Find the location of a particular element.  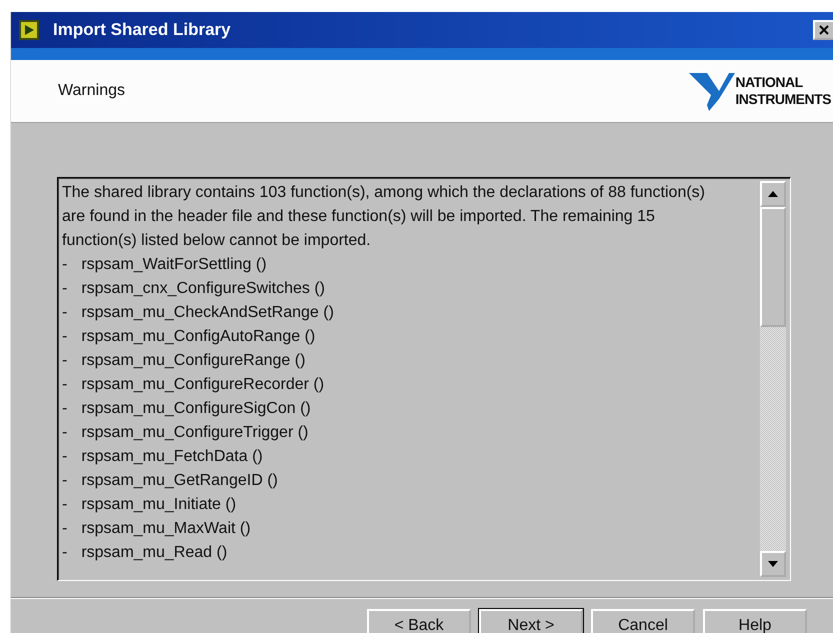

function-name: rspsam_cnx_ConfigureSwitches () is located at coordinates (203, 289).